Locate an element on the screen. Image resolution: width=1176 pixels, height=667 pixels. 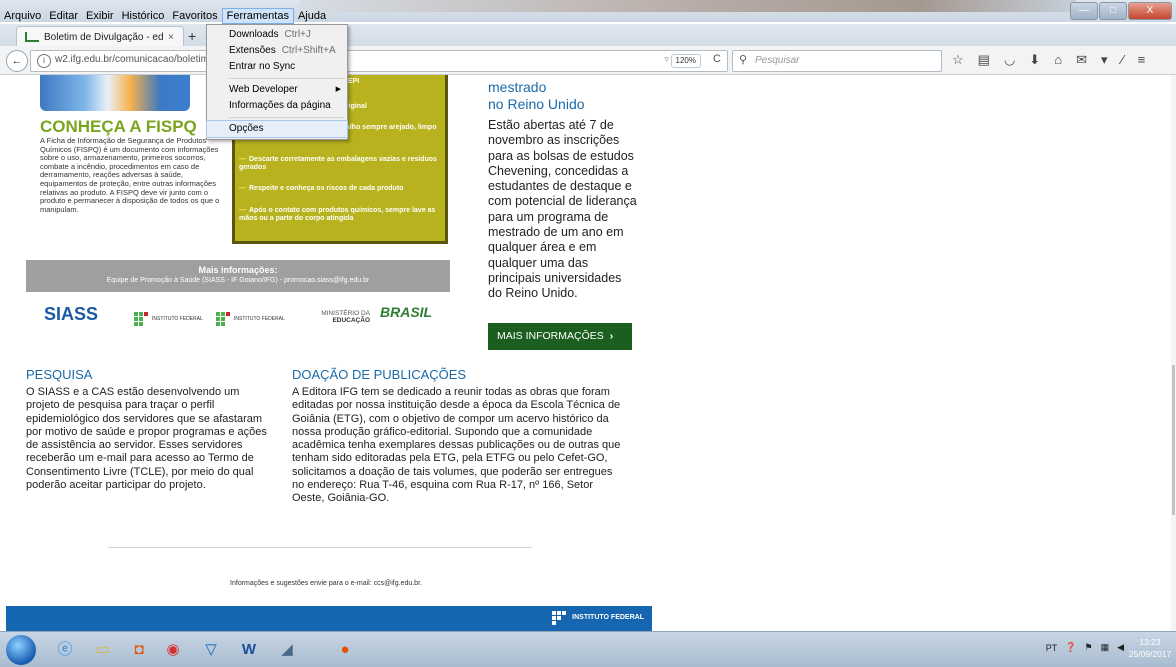
menu-editar: Editar is located at coordinates (63, 16).